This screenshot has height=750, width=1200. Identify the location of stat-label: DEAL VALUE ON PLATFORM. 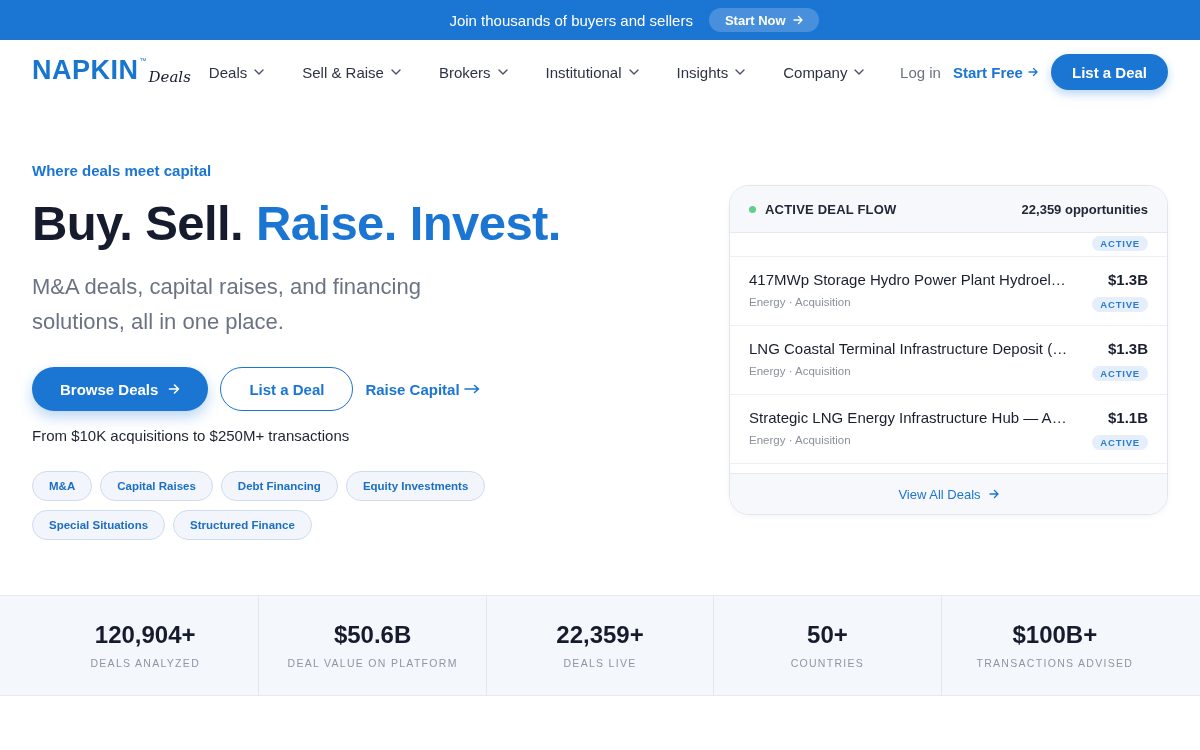
(372, 663).